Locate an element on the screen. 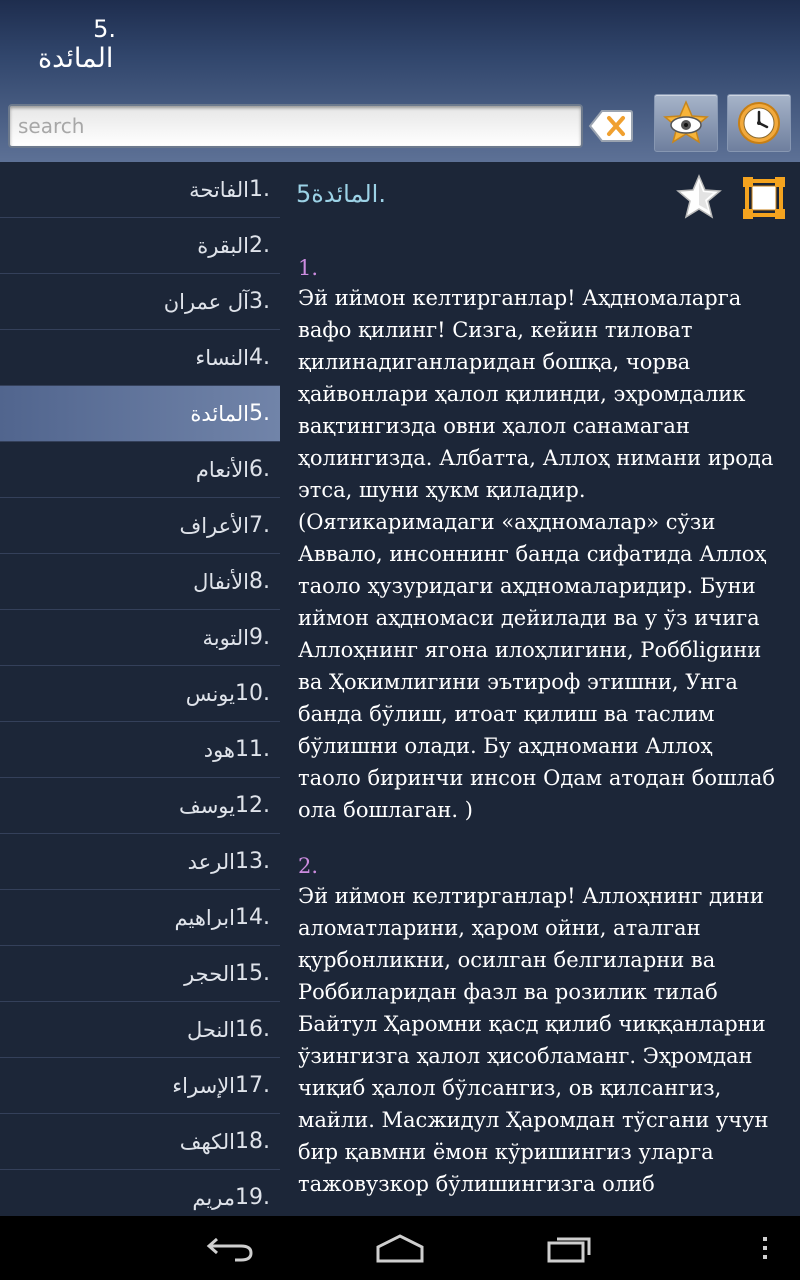  fullscreen-button is located at coordinates (764, 198).